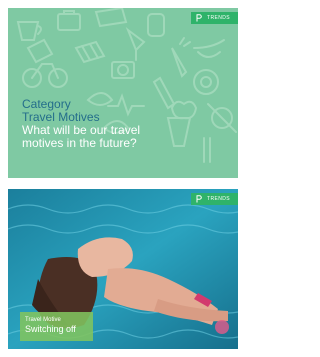 The image size is (320, 357). What do you see at coordinates (43, 320) in the screenshot?
I see `motive-label: Travel Motive` at bounding box center [43, 320].